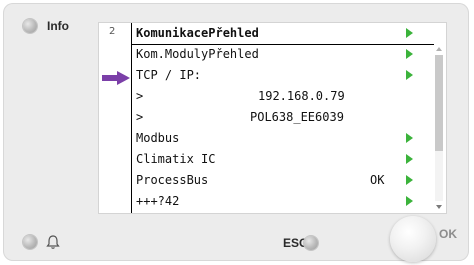 Image resolution: width=474 pixels, height=265 pixels. What do you see at coordinates (413, 239) in the screenshot?
I see `ok-knob` at bounding box center [413, 239].